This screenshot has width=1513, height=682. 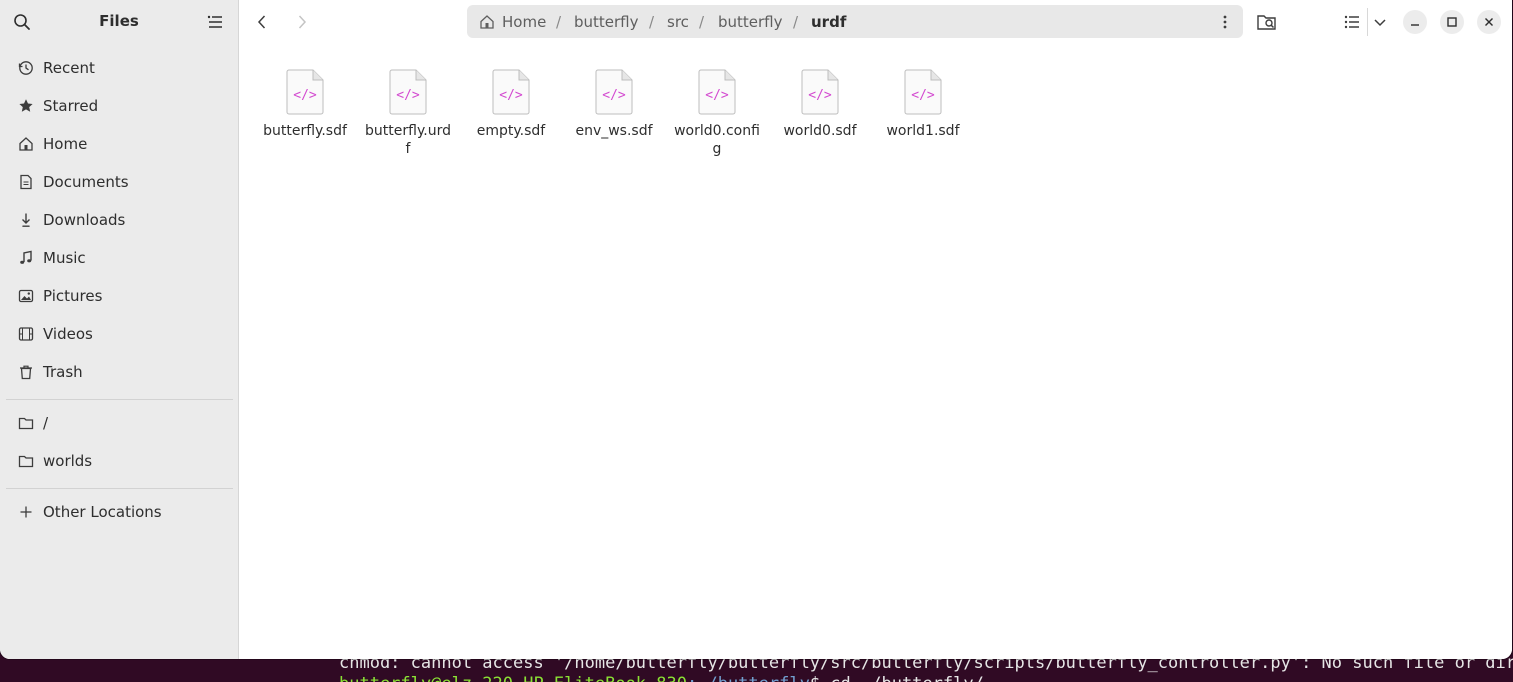 I want to click on pictures-icon, so click(x=26, y=296).